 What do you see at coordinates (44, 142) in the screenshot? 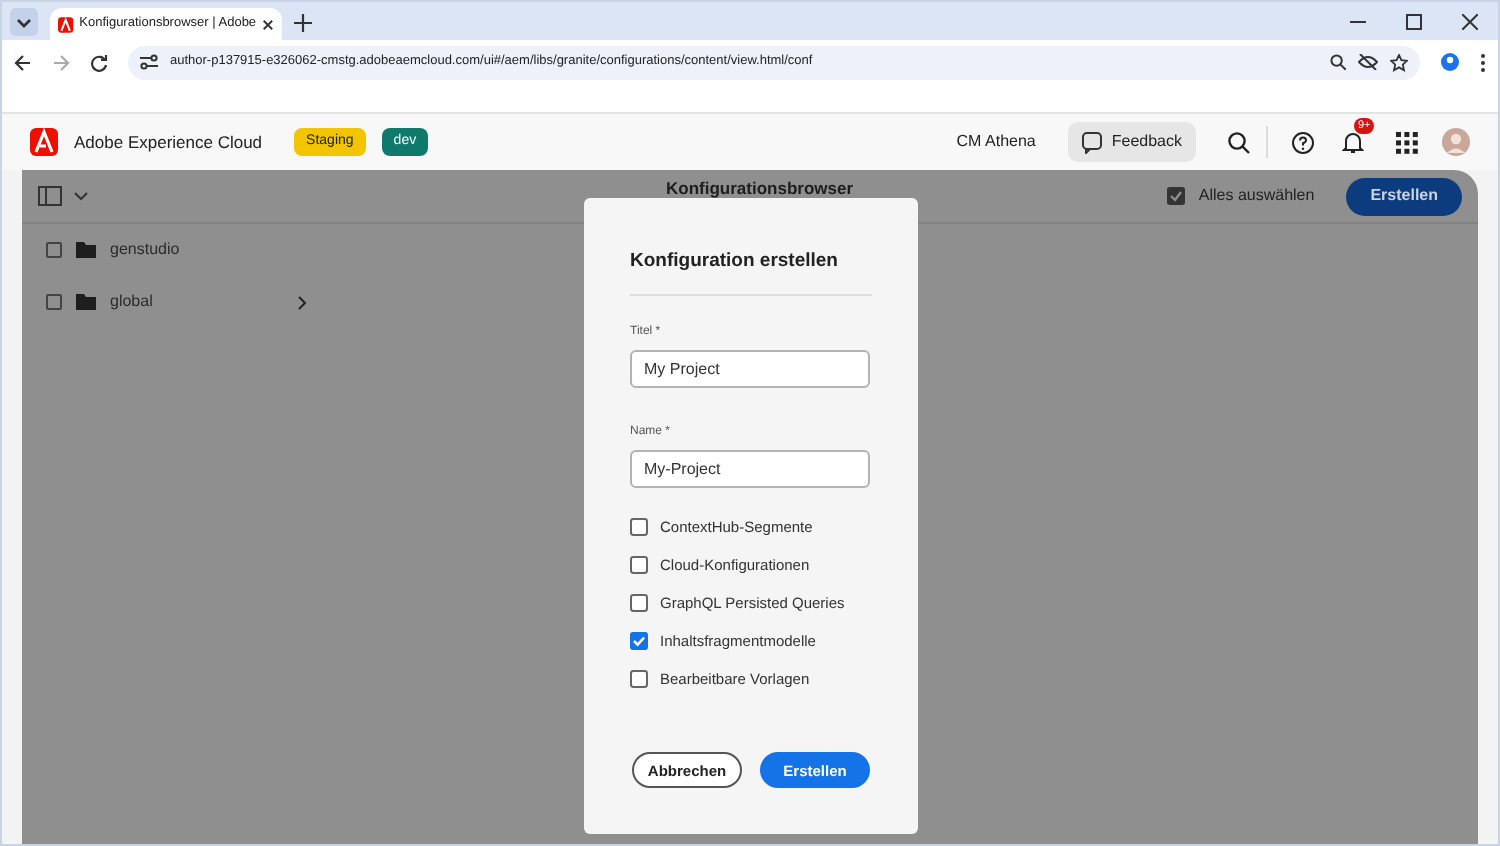
I see `adobe-logo-icon` at bounding box center [44, 142].